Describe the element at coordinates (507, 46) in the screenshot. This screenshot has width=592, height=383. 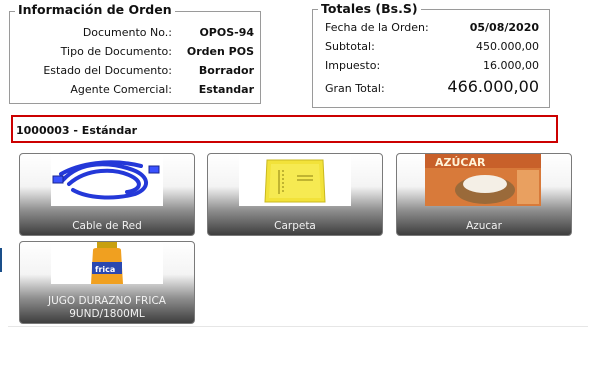
I see `subtotal-value: 450.000,00` at that location.